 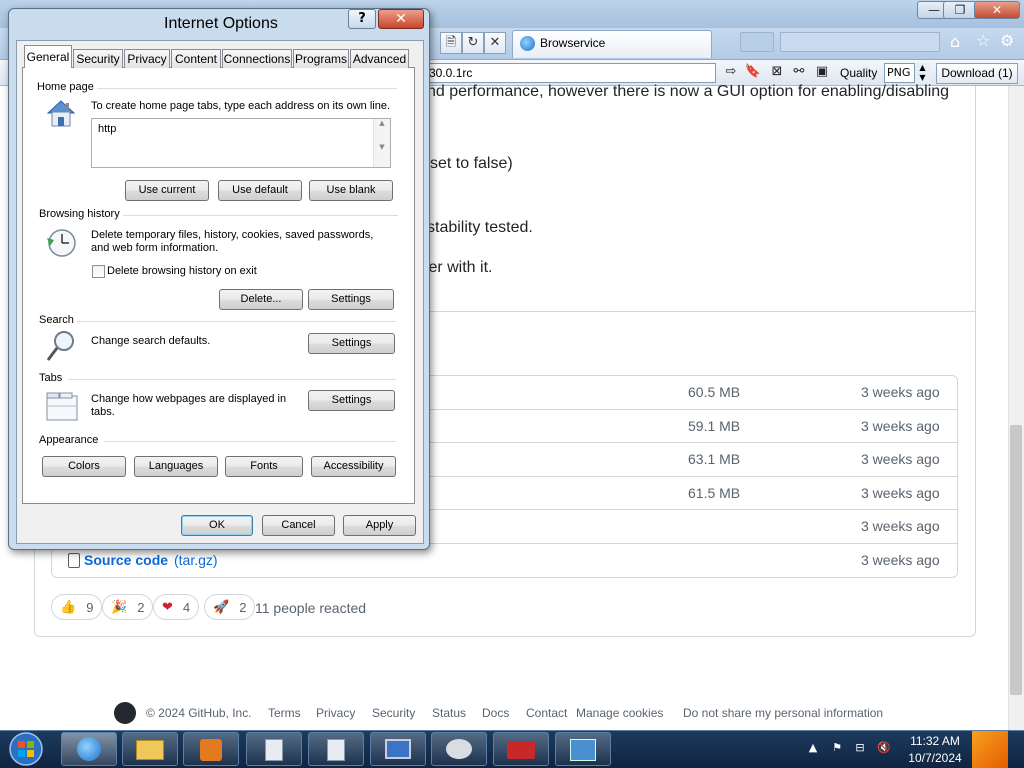 I want to click on taskbar-media, so click(x=211, y=749).